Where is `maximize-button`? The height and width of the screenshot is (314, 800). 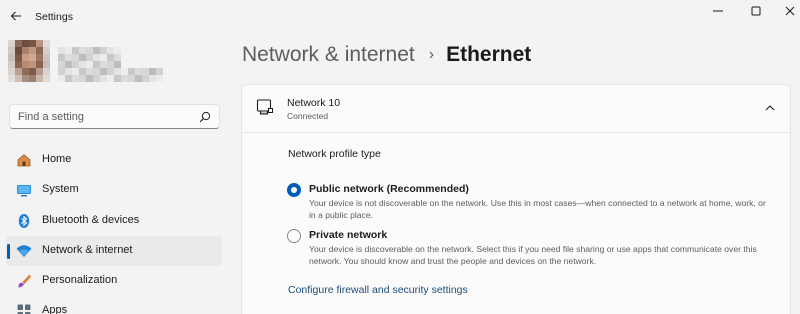 maximize-button is located at coordinates (756, 11).